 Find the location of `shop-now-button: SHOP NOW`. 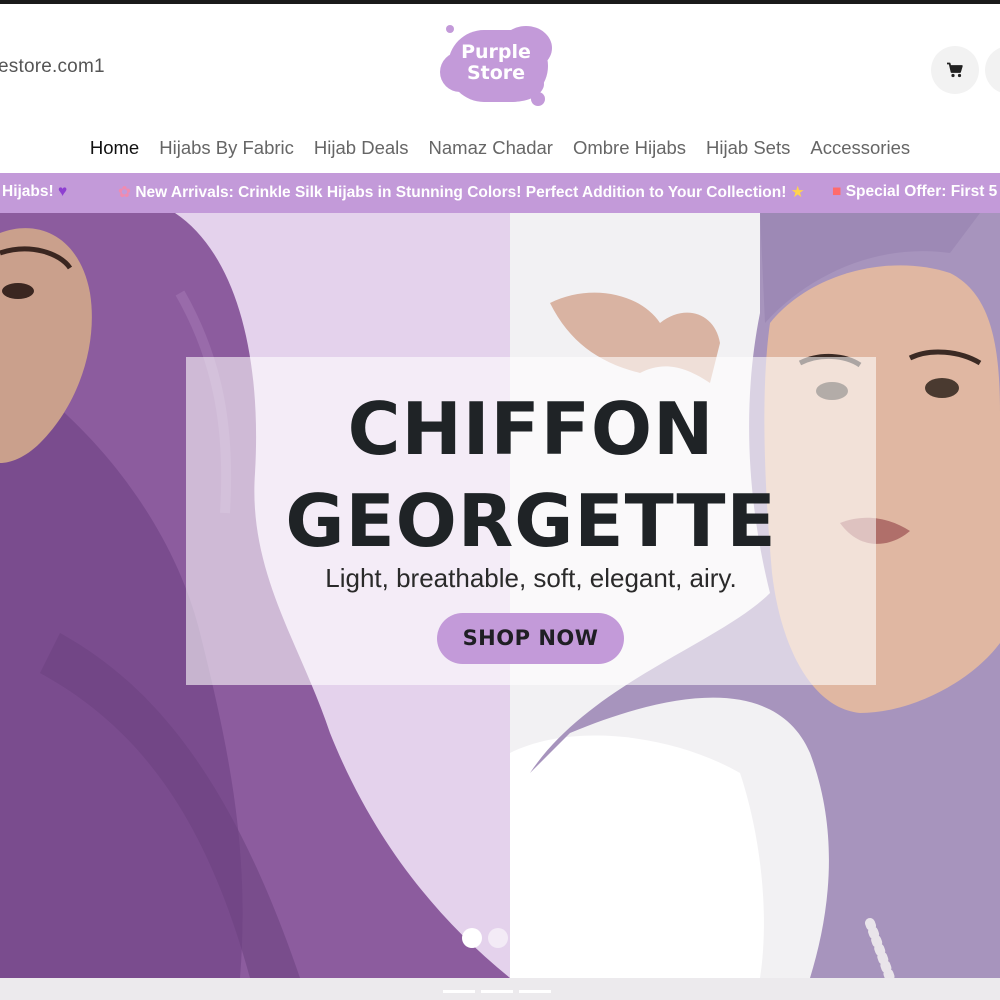

shop-now-button: SHOP NOW is located at coordinates (530, 638).